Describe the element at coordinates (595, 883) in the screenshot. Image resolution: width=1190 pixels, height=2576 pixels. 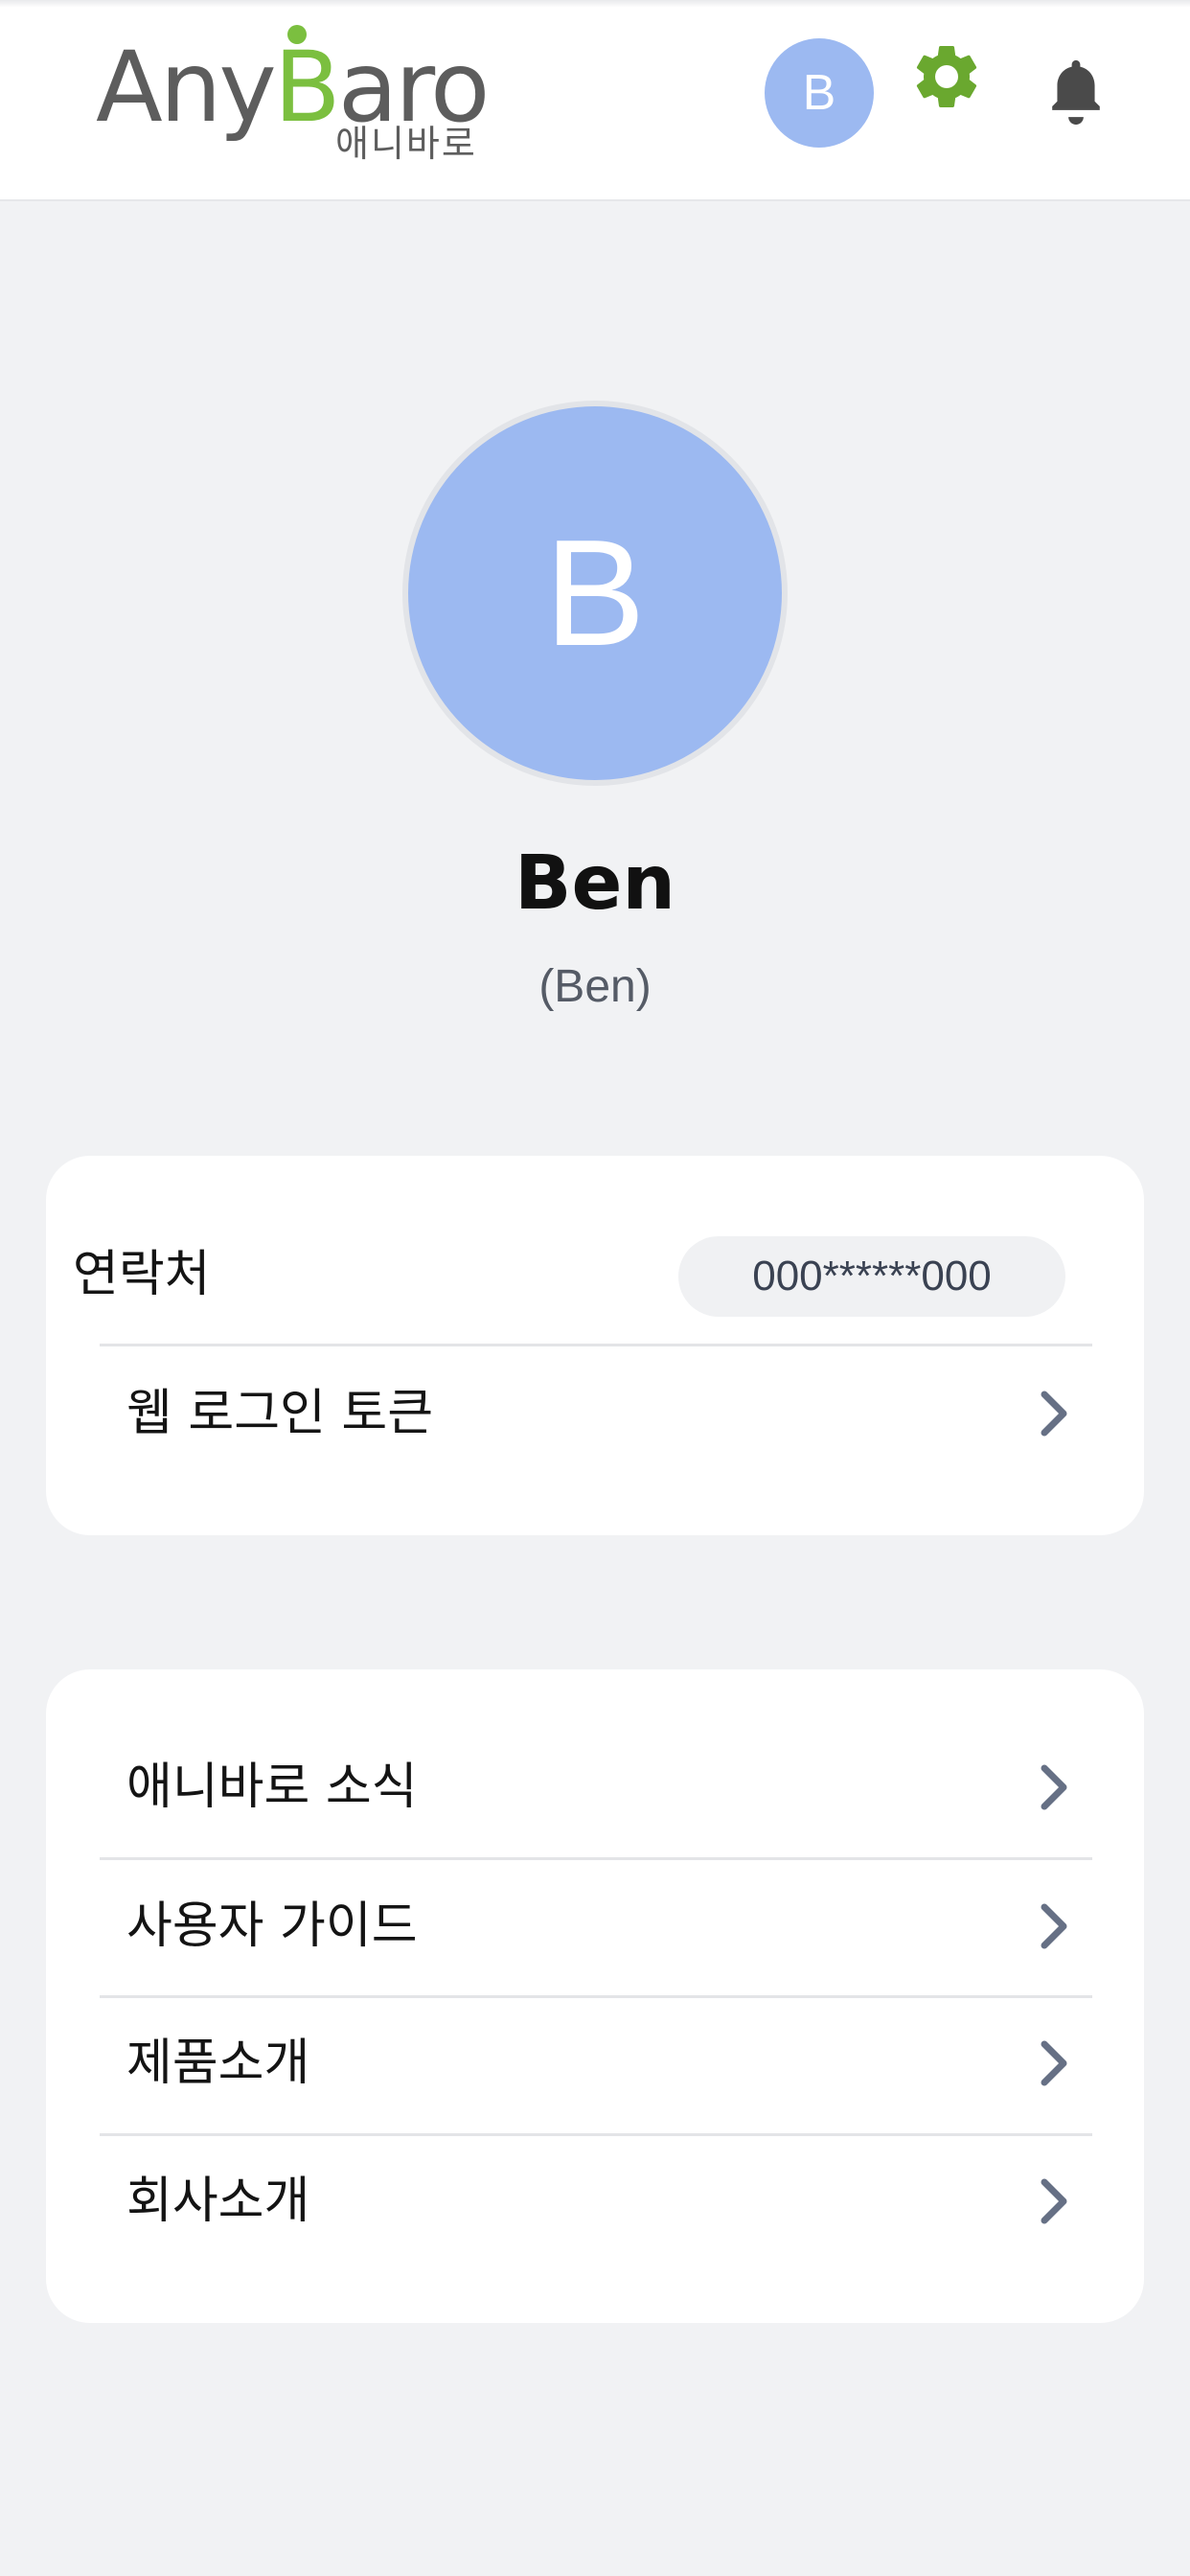
I see `profile-name: Ben` at that location.